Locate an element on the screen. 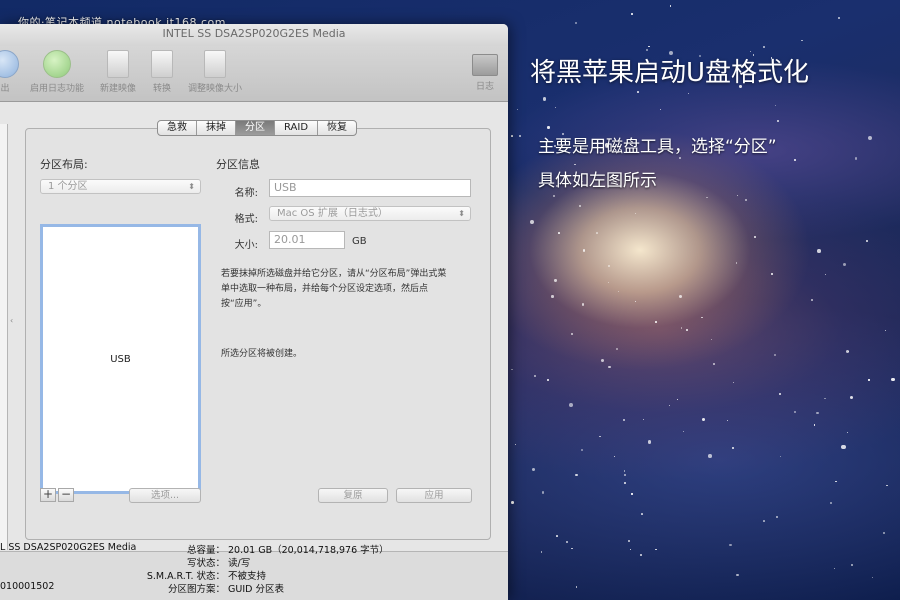  sidebar-edge is located at coordinates (4, 337).